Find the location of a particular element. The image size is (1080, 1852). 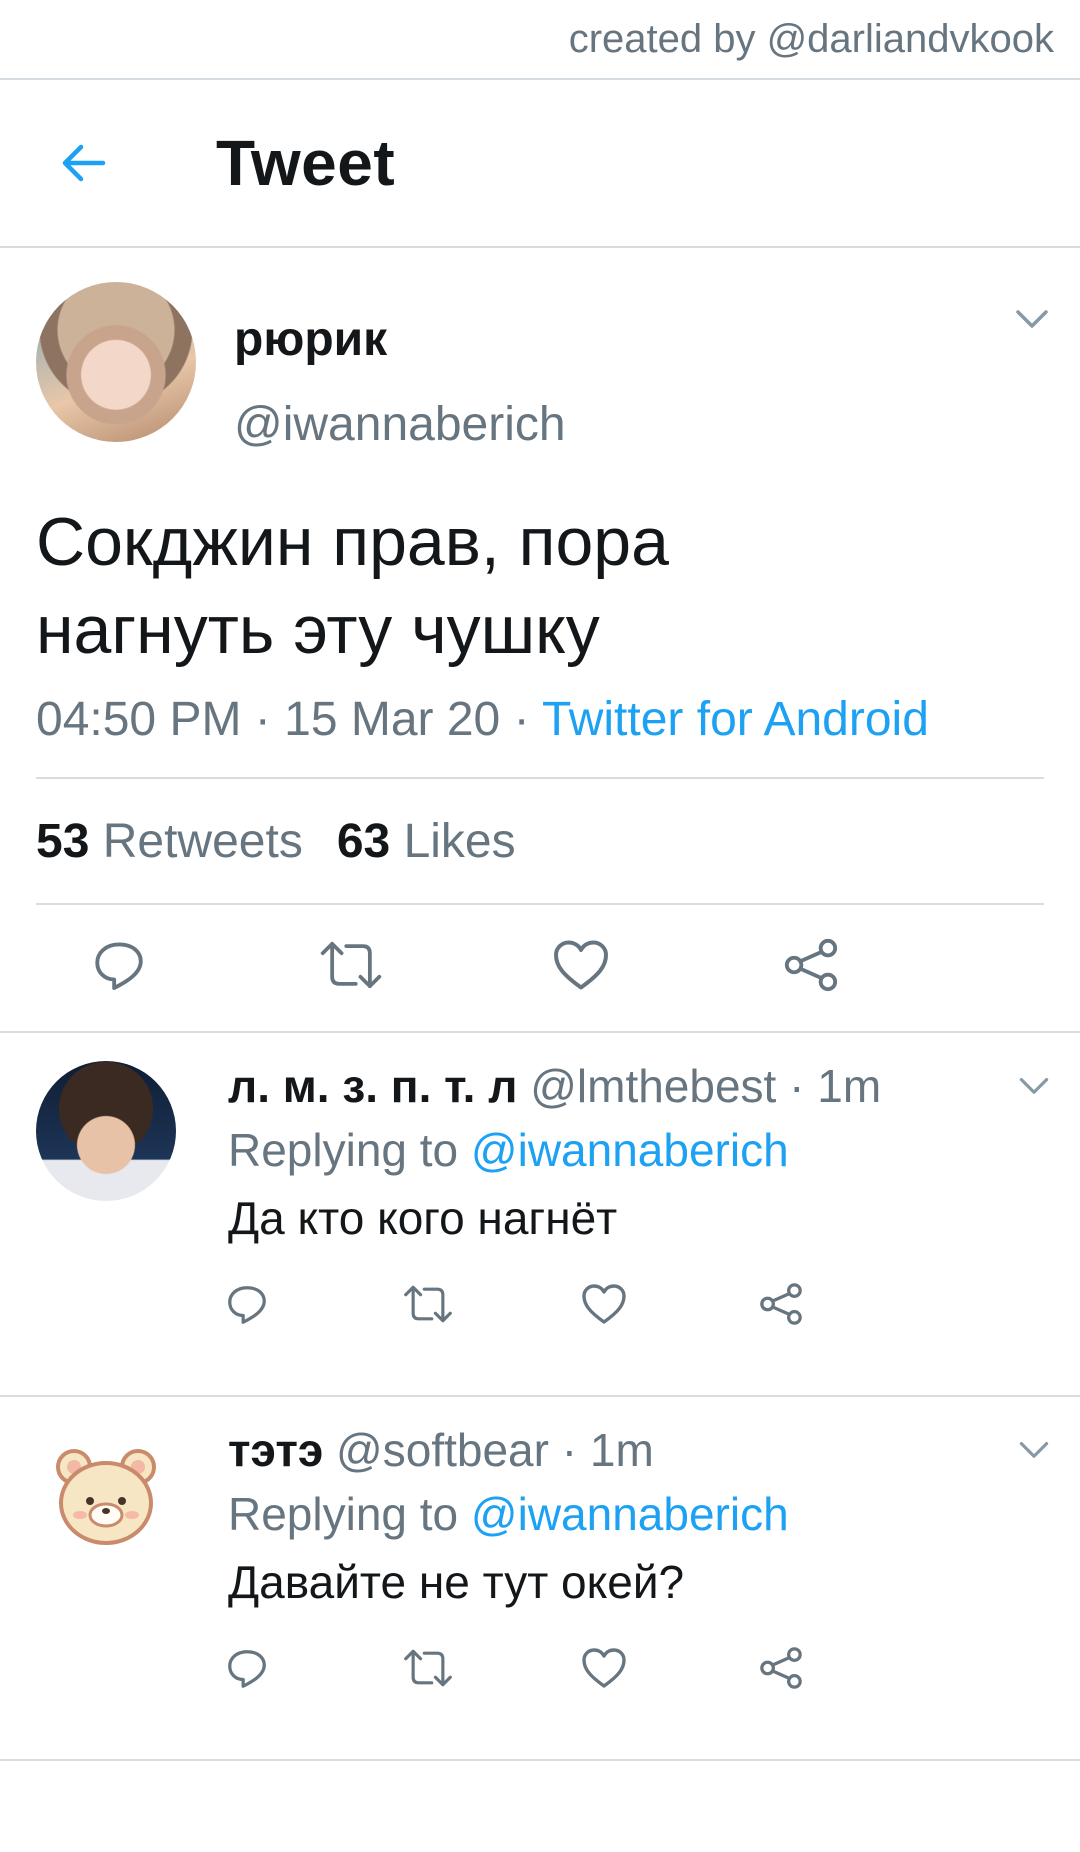

back-button is located at coordinates (83, 163).